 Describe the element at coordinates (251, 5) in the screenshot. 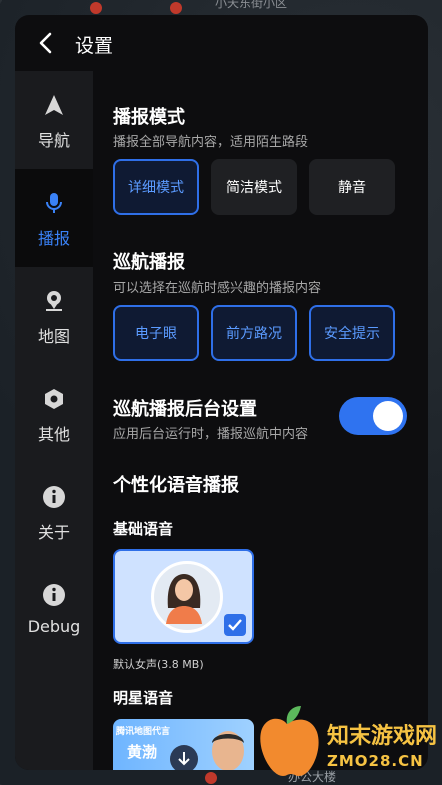

I see `map-label: 小天东街小区` at that location.